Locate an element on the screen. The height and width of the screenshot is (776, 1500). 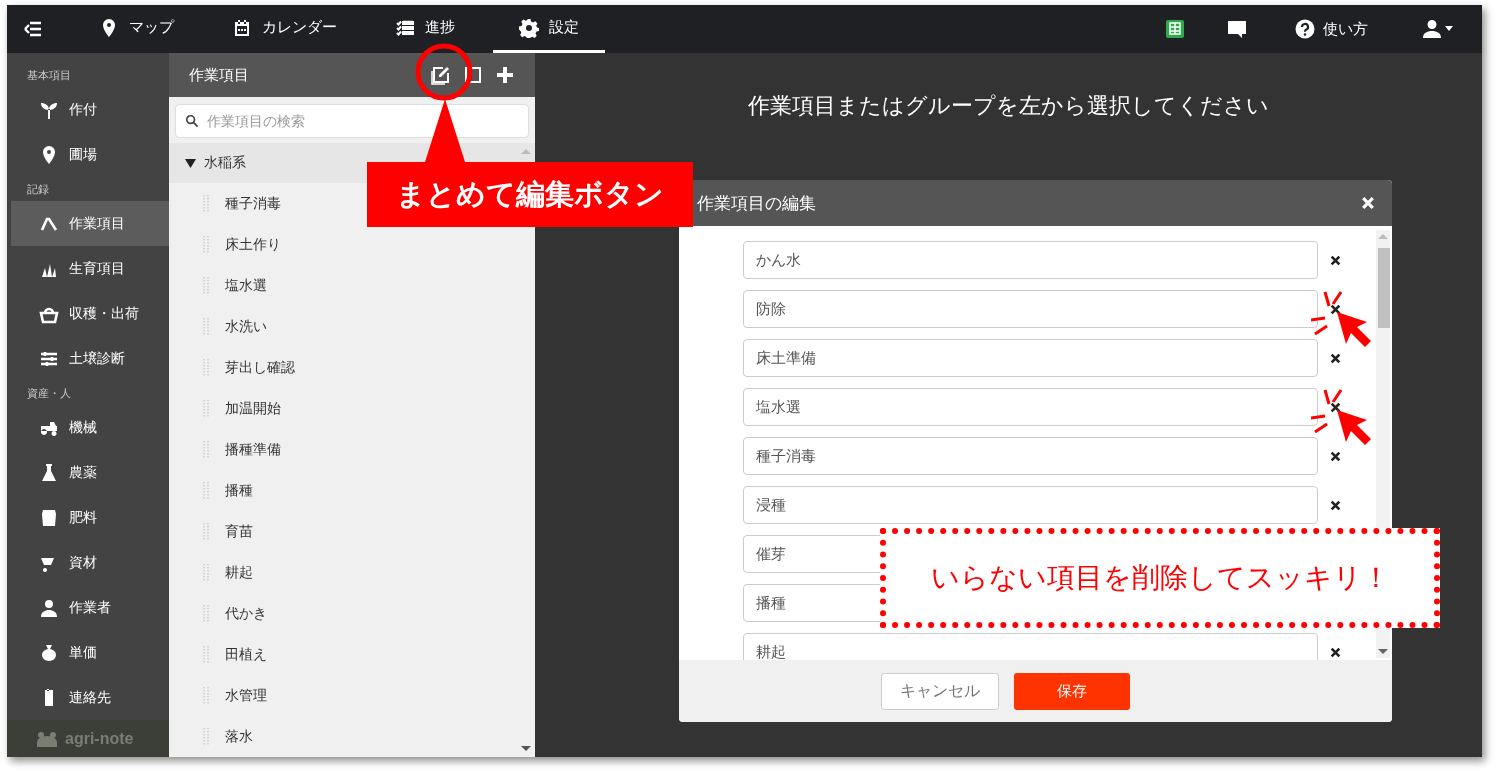
item-label: 種子消毒 is located at coordinates (253, 203).